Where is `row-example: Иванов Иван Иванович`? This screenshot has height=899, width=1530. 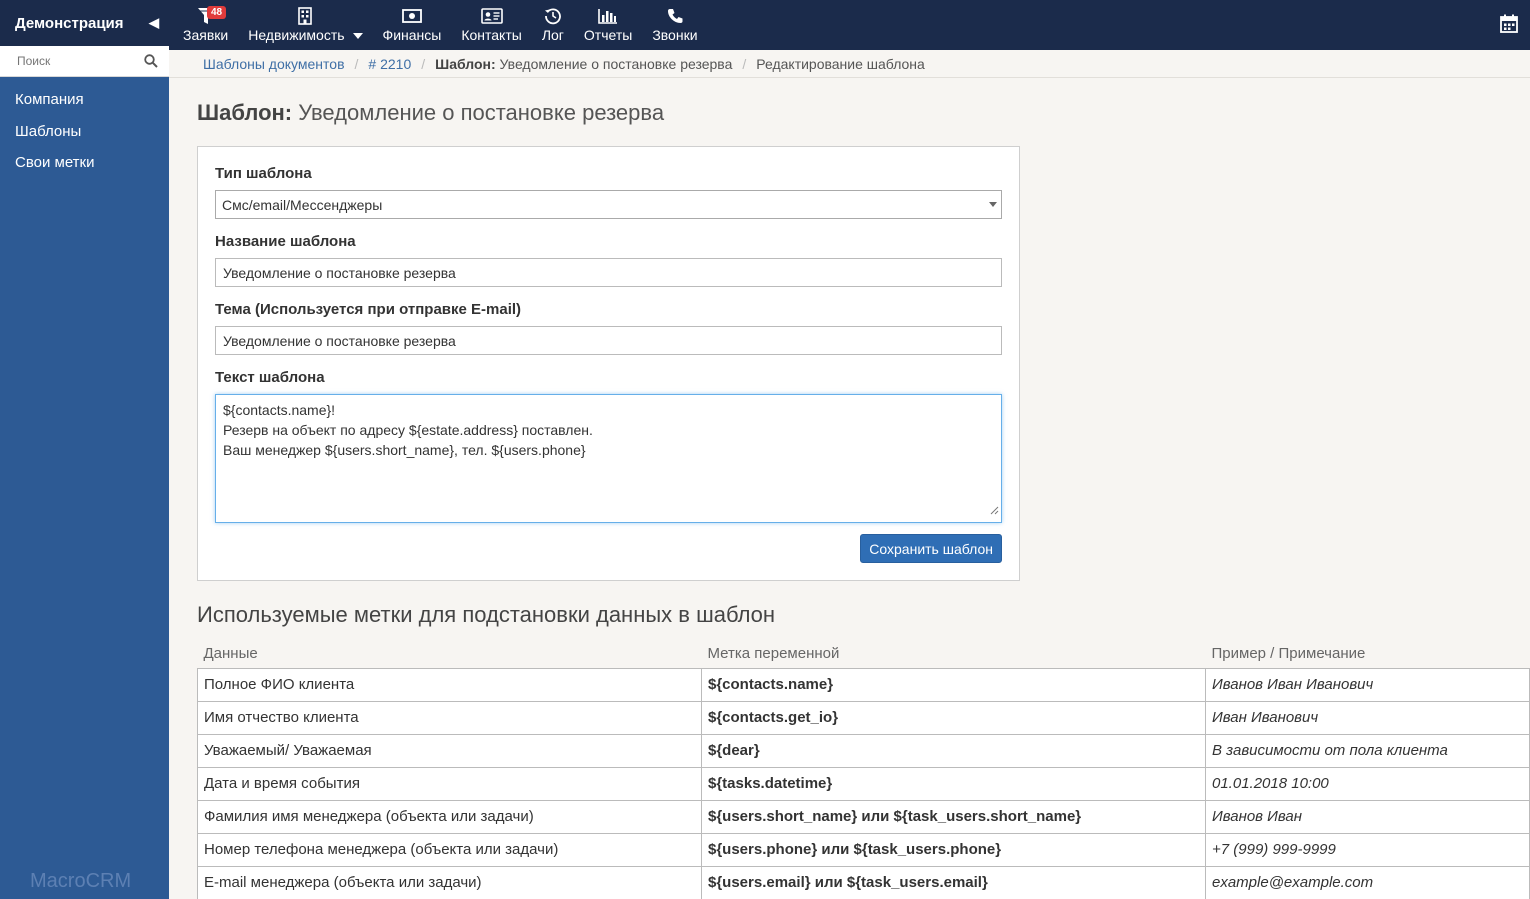
row-example: Иванов Иван Иванович is located at coordinates (1367, 684).